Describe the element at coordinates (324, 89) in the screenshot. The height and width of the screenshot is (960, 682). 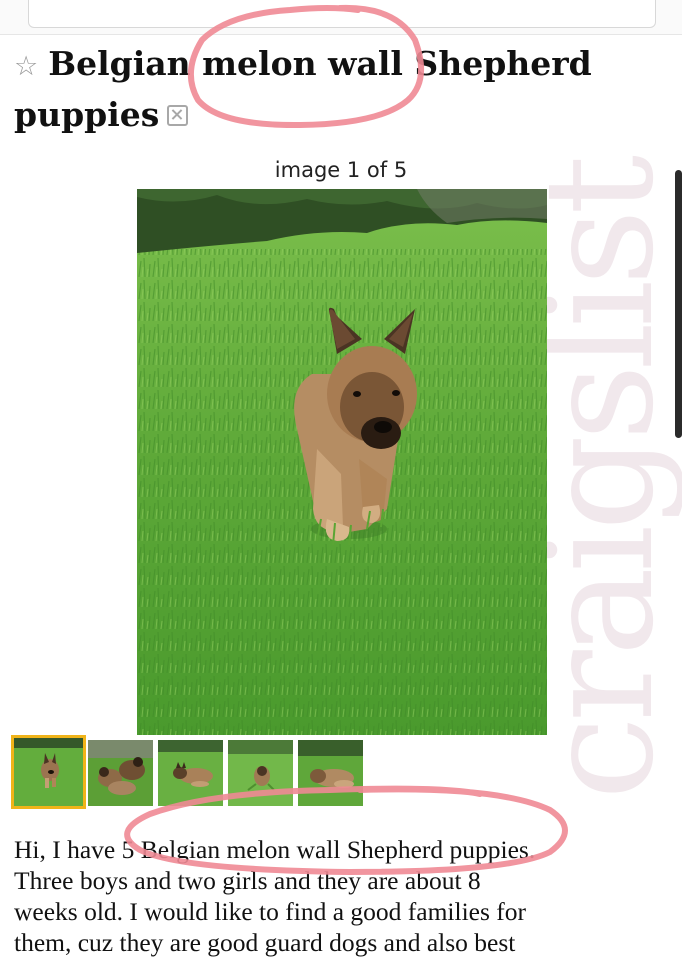
I see `posting-title: ☆ Belgian melon wall Shepherd puppies` at that location.